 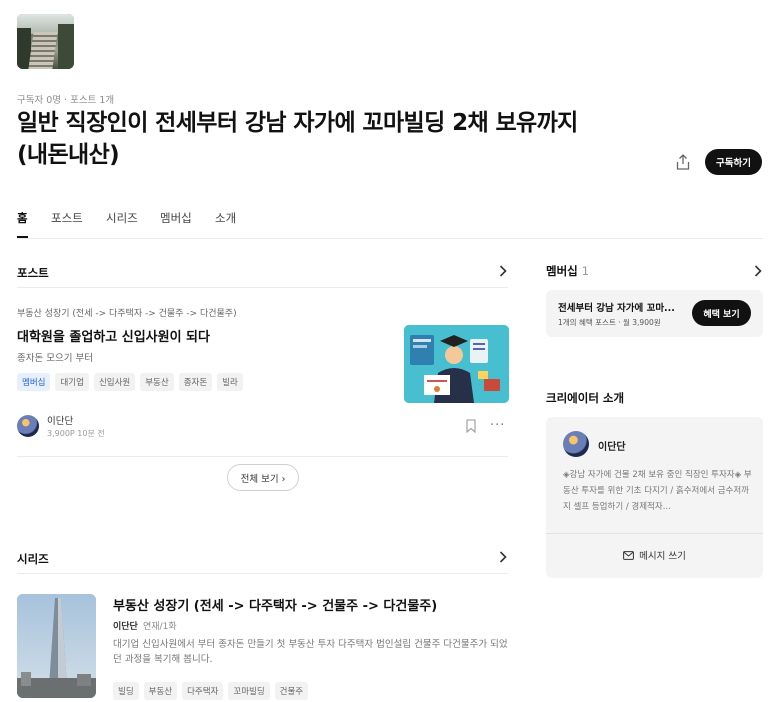 What do you see at coordinates (612, 445) in the screenshot?
I see `creator-name: 이단단` at bounding box center [612, 445].